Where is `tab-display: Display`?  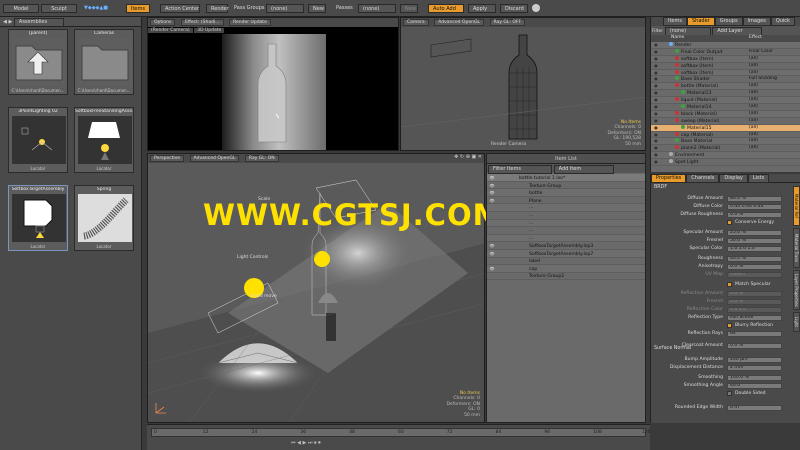 tab-display: Display is located at coordinates (733, 178).